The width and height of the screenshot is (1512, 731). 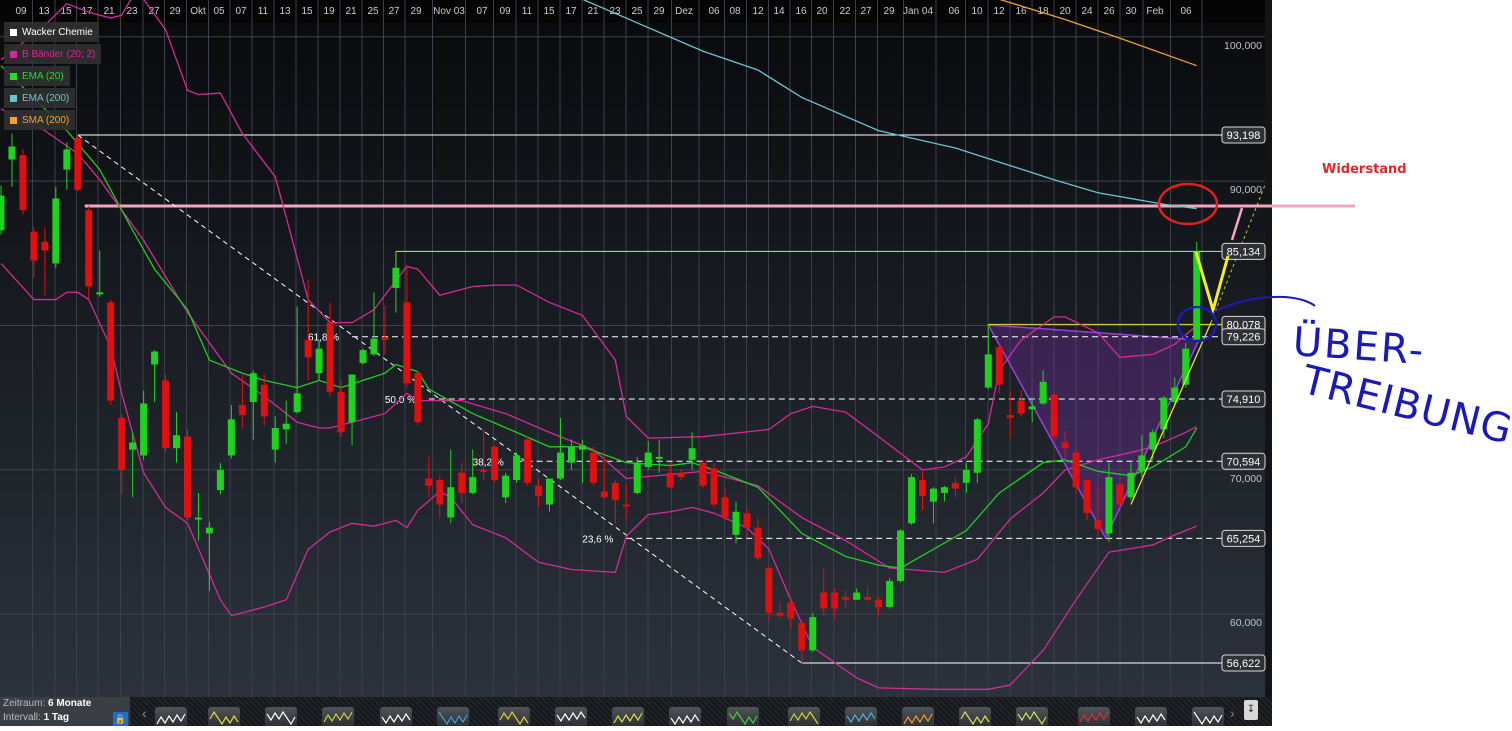 What do you see at coordinates (65, 704) in the screenshot?
I see `period-selector: Zeitraum: 6 Monate` at bounding box center [65, 704].